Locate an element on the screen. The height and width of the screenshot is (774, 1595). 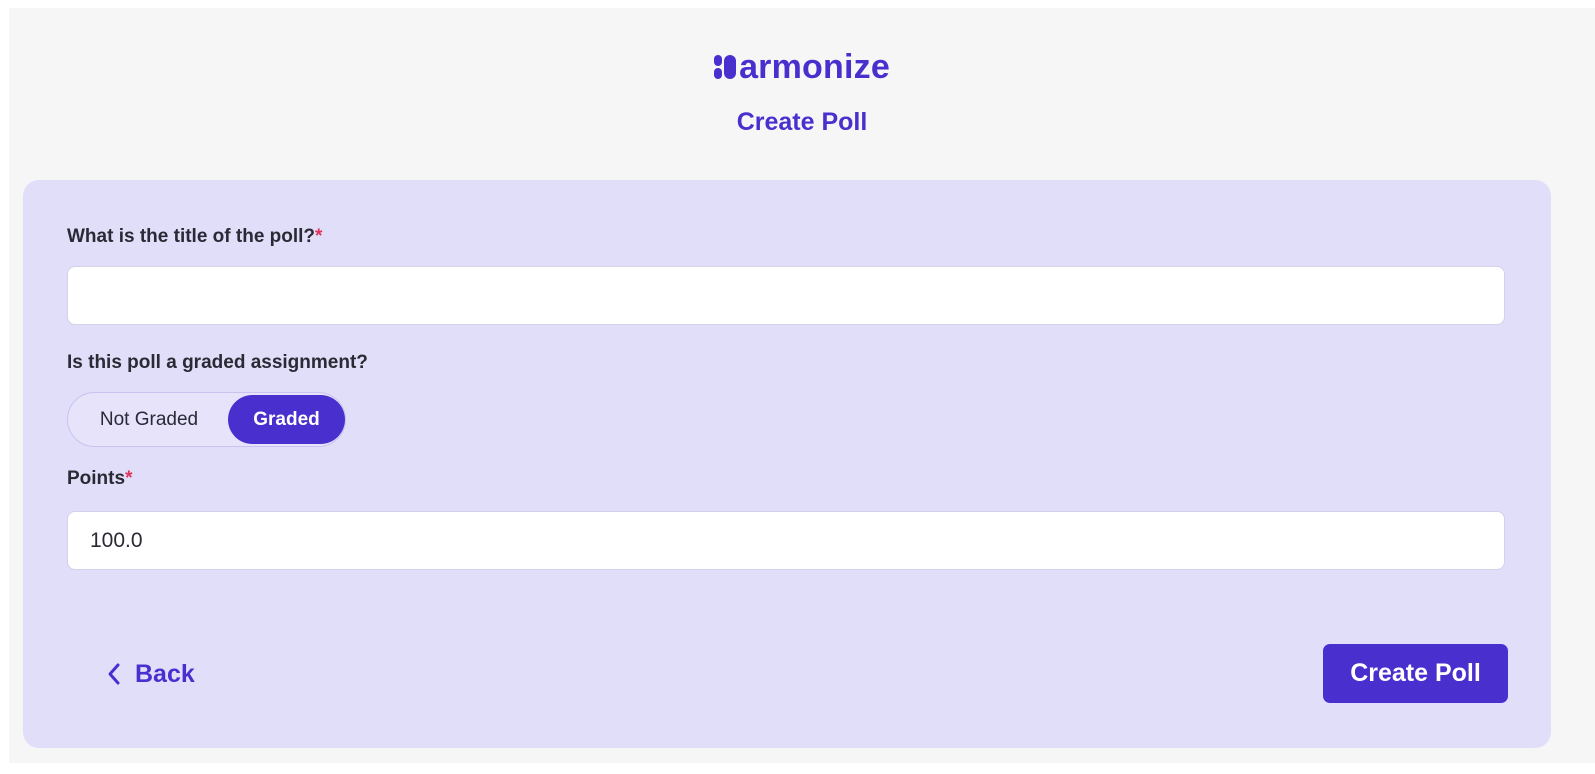
toggle-option-not-graded: Not Graded is located at coordinates (149, 419).